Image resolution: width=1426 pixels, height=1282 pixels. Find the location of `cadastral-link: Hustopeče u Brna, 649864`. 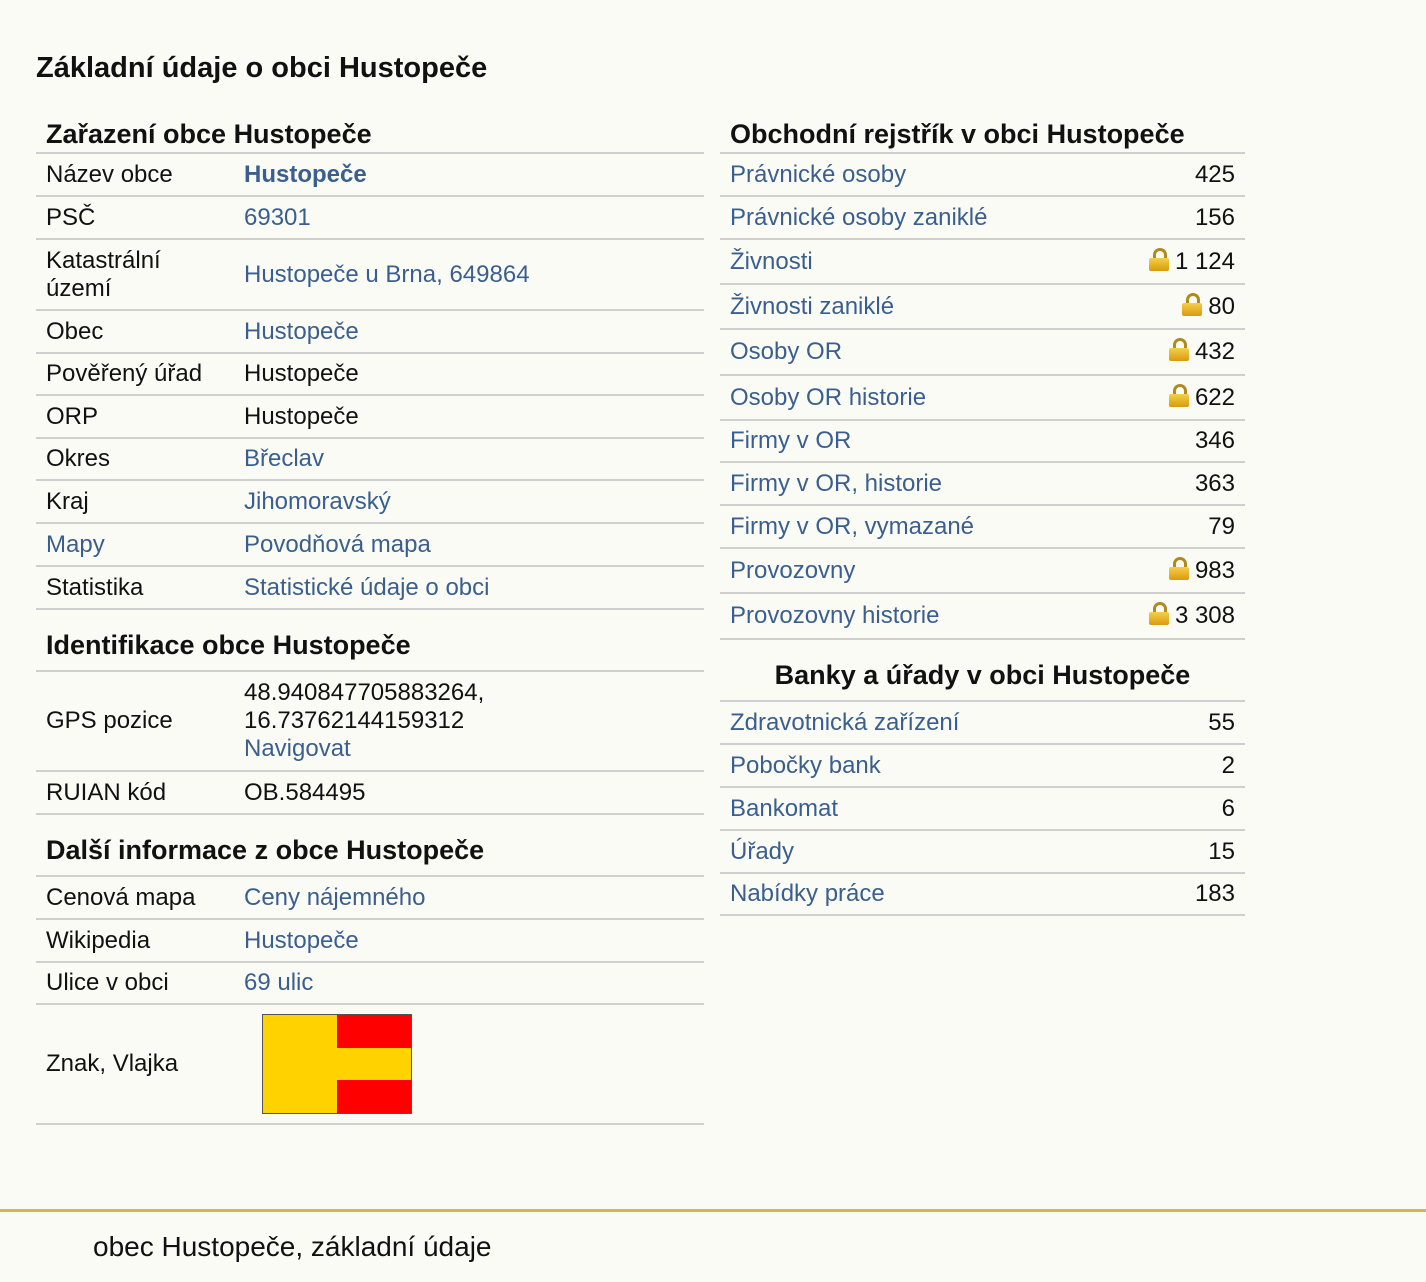

cadastral-link: Hustopeče u Brna, 649864 is located at coordinates (387, 274).